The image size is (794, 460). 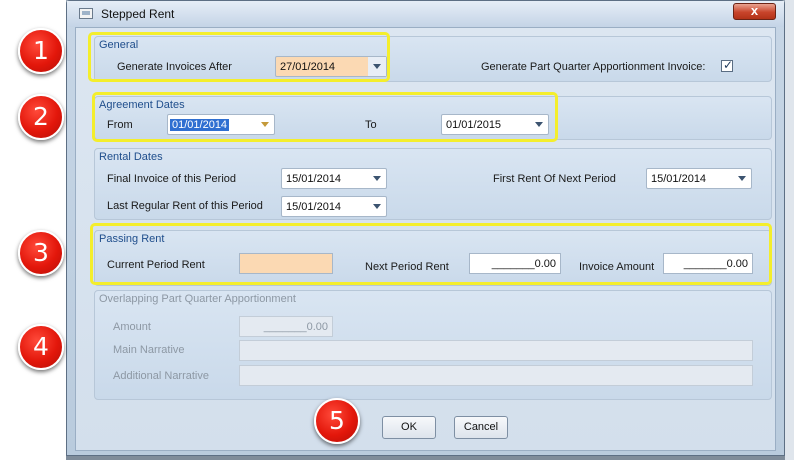 I want to click on step-badge-4: 4, so click(x=41, y=347).